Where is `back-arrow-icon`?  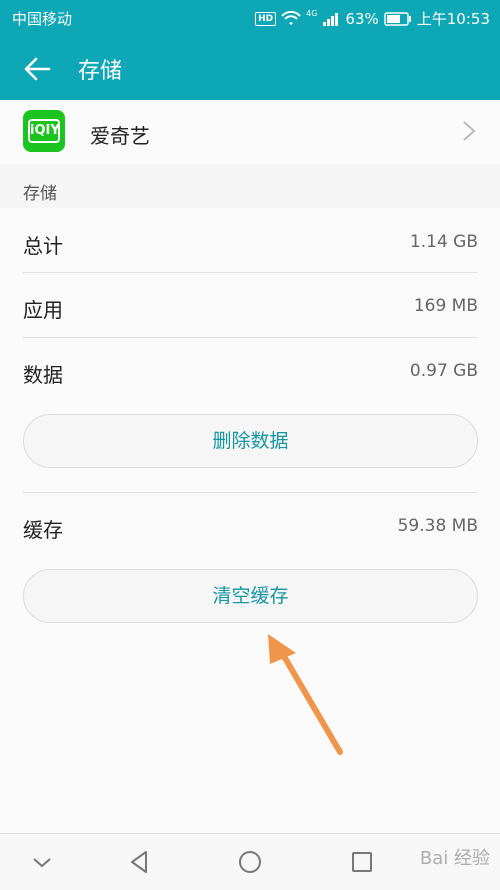 back-arrow-icon is located at coordinates (37, 69).